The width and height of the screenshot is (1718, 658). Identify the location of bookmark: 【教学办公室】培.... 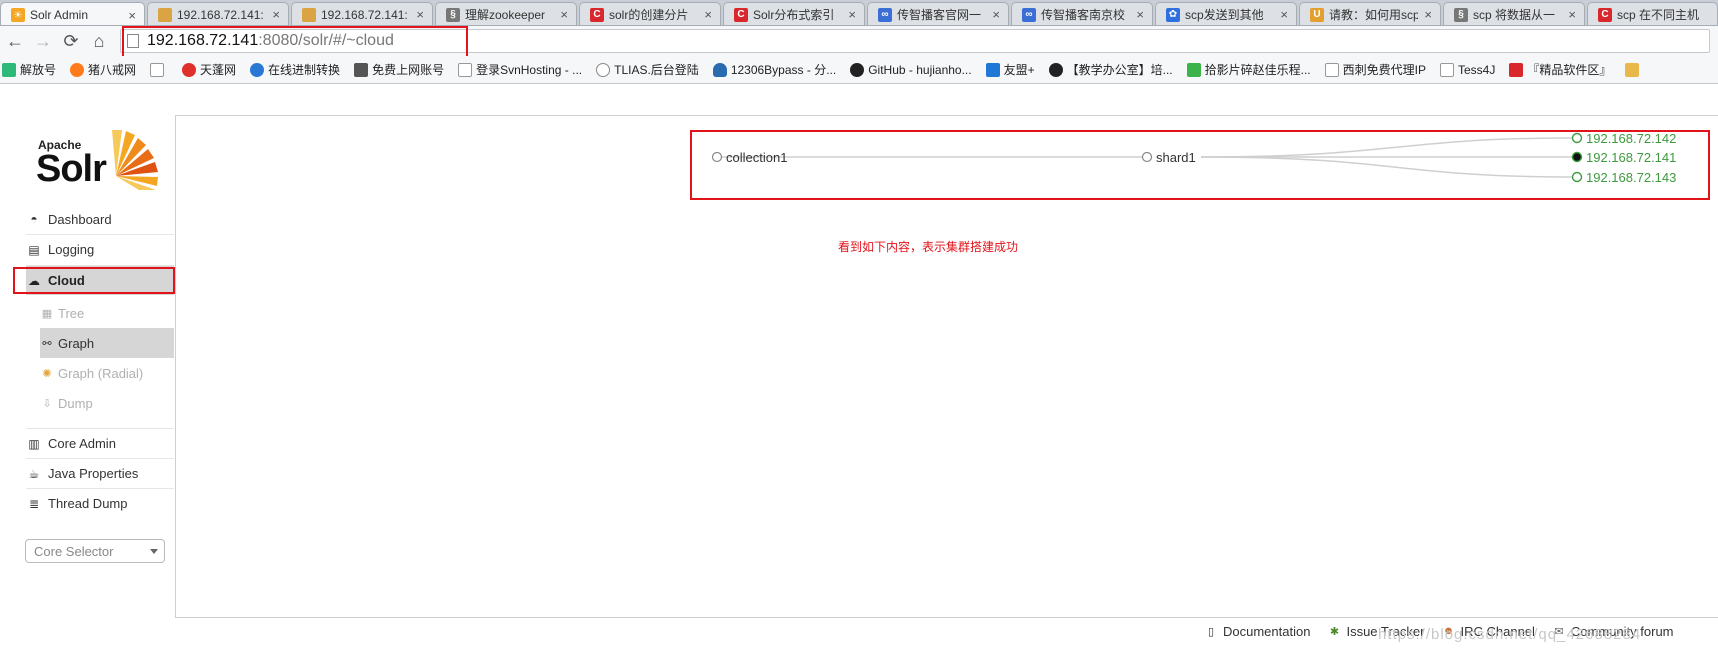
(1110, 69).